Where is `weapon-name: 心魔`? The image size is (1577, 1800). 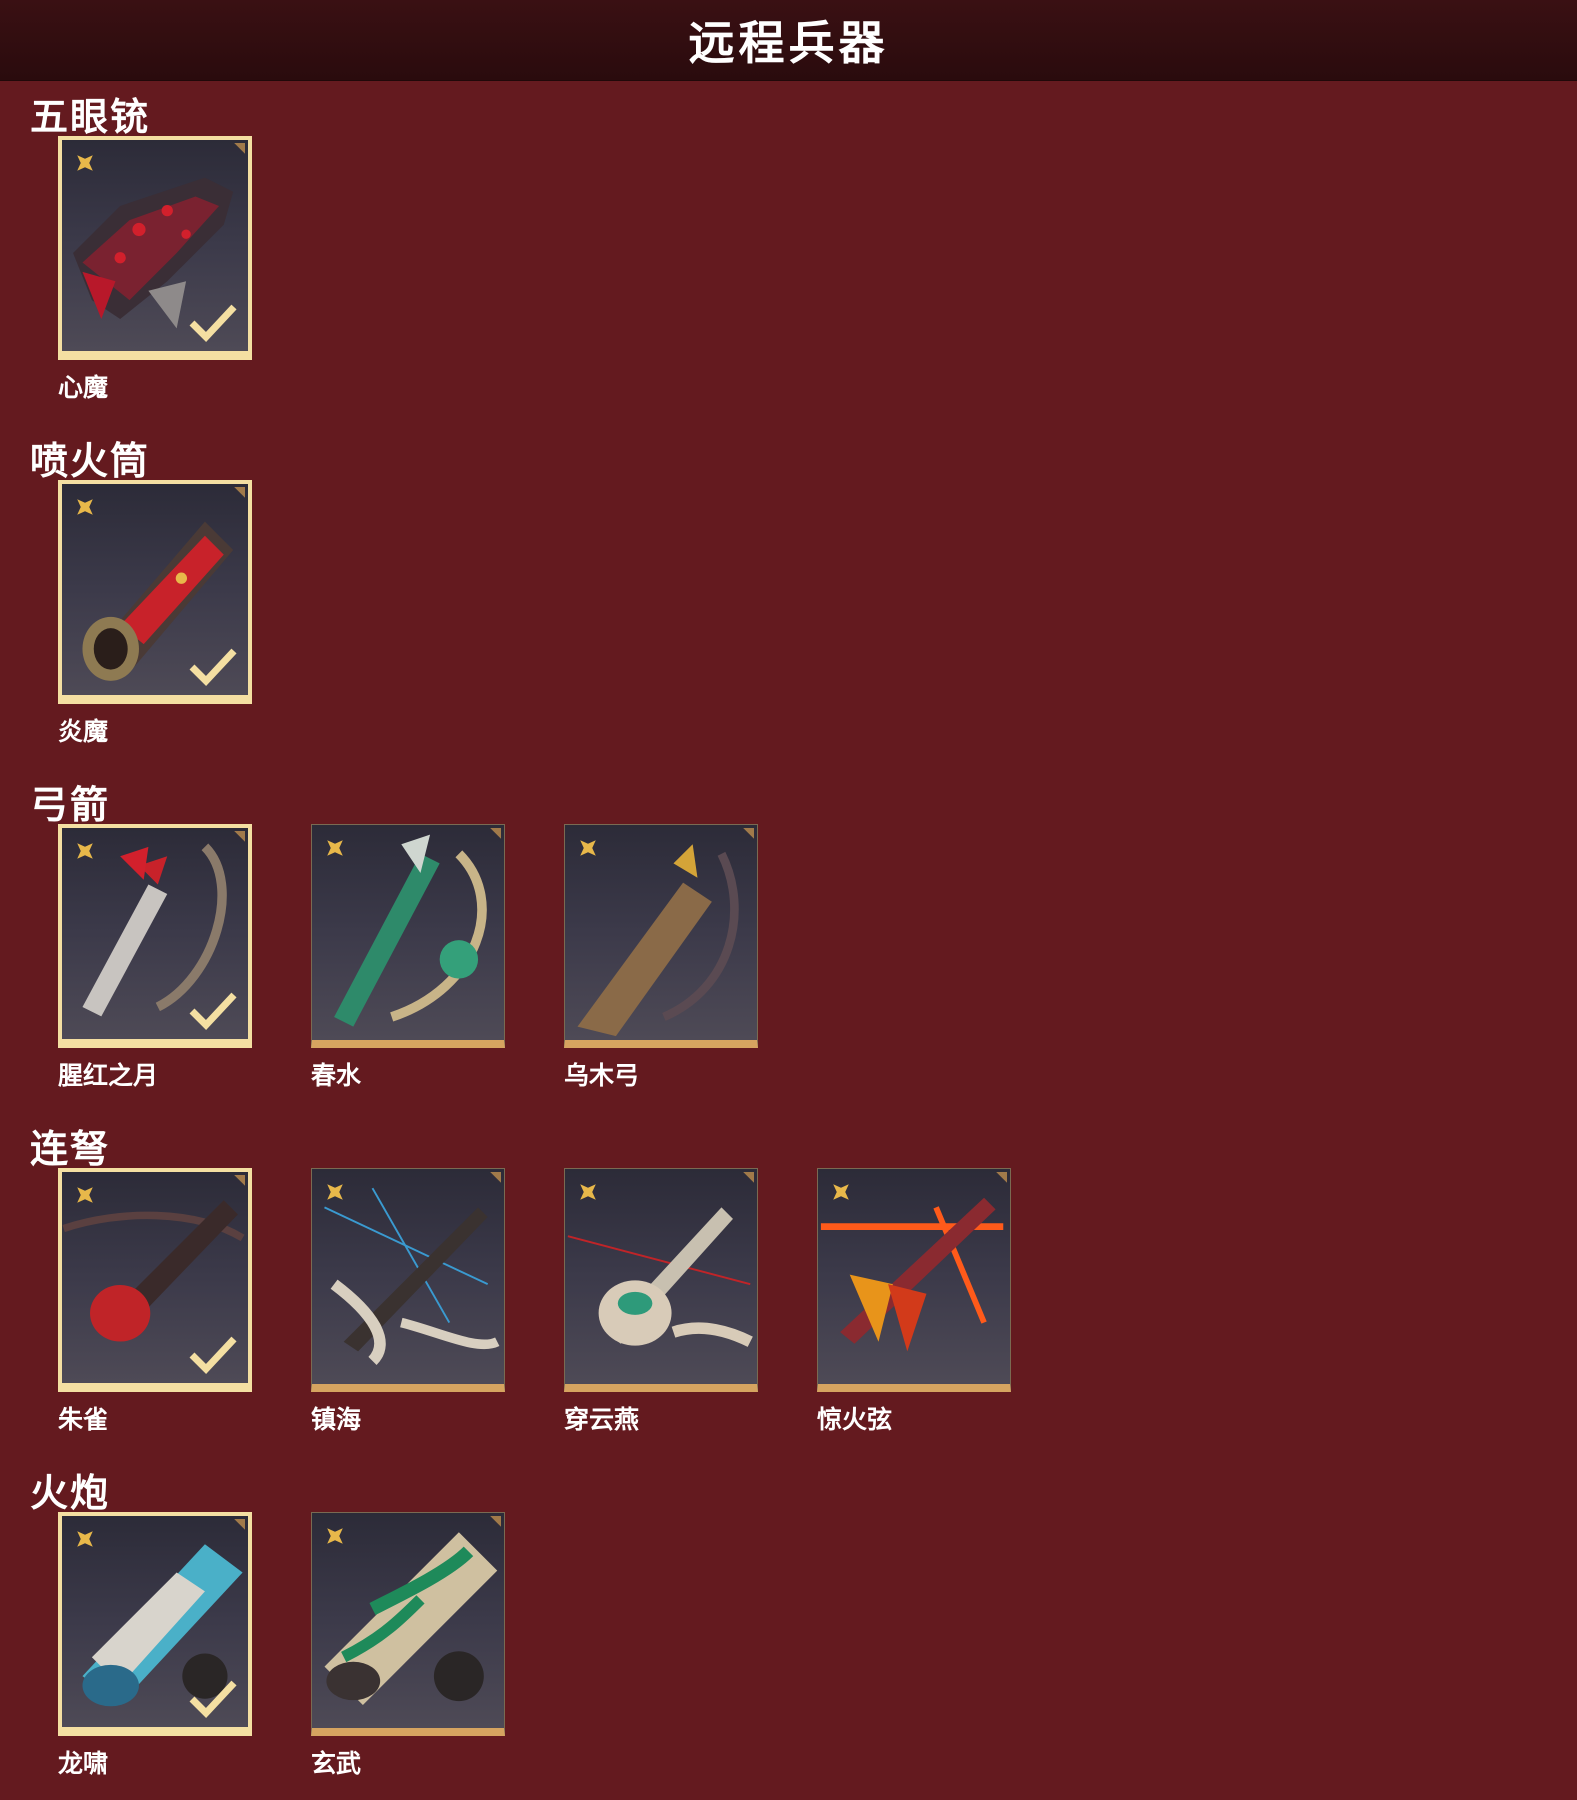
weapon-name: 心魔 is located at coordinates (83, 387).